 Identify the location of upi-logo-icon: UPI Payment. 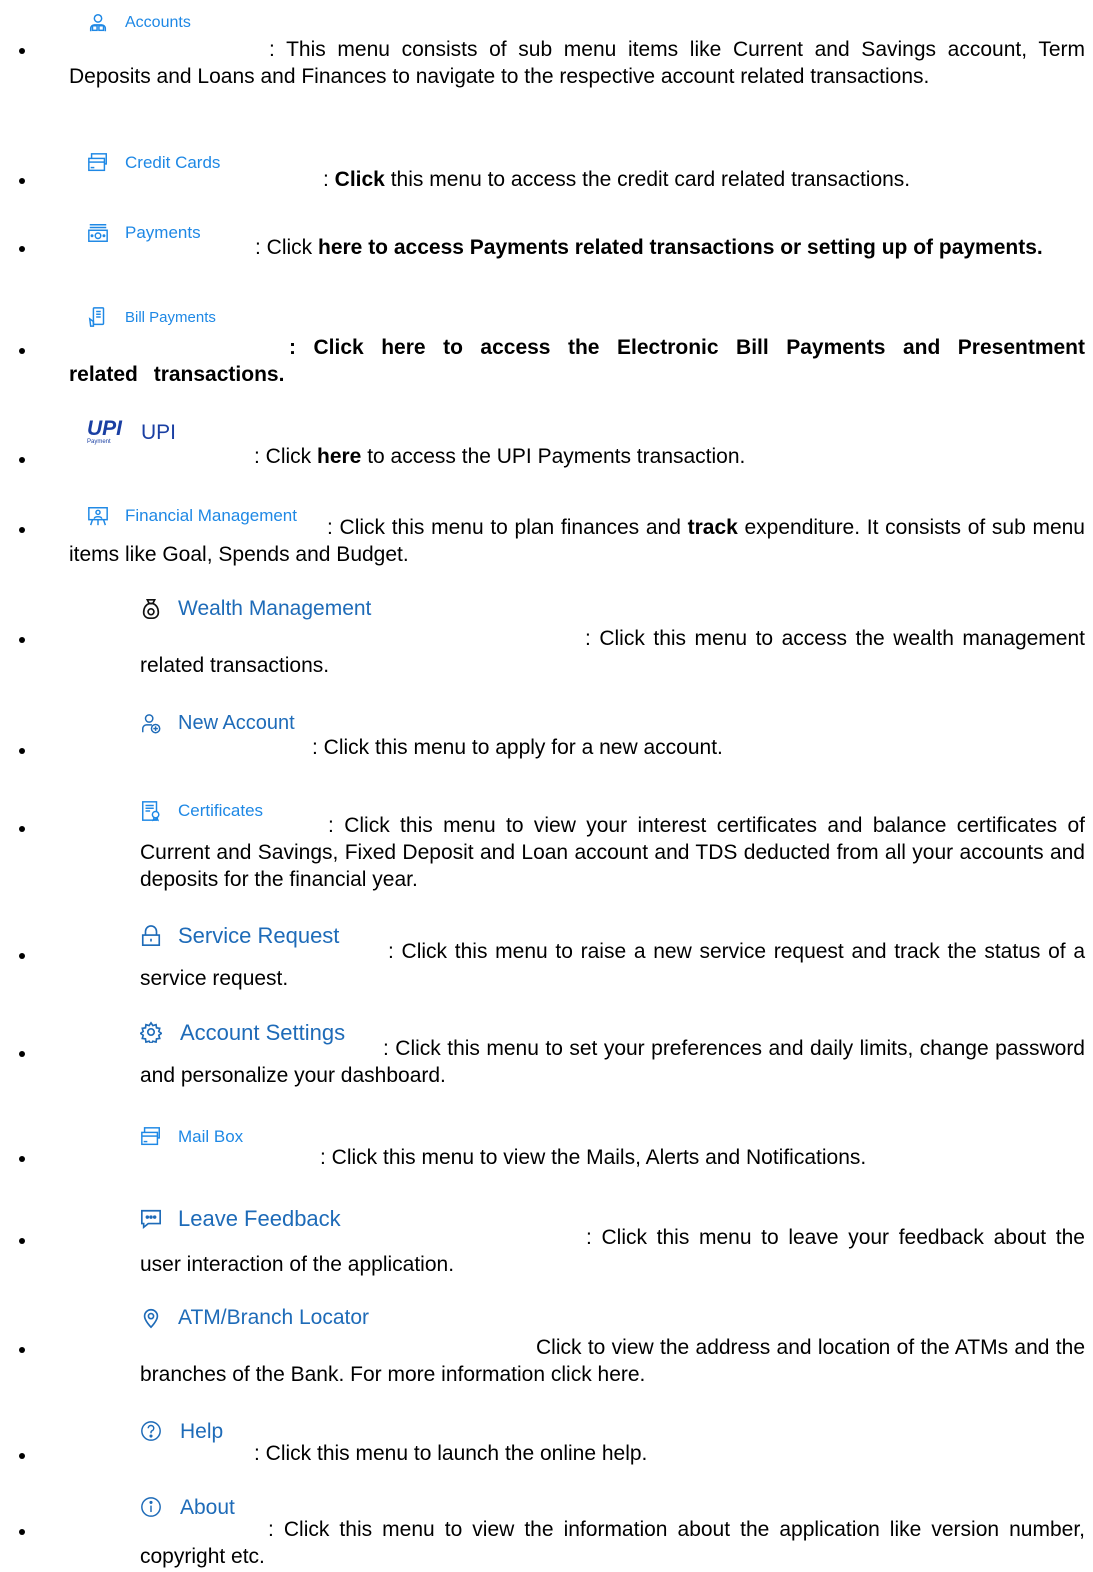
(105, 431).